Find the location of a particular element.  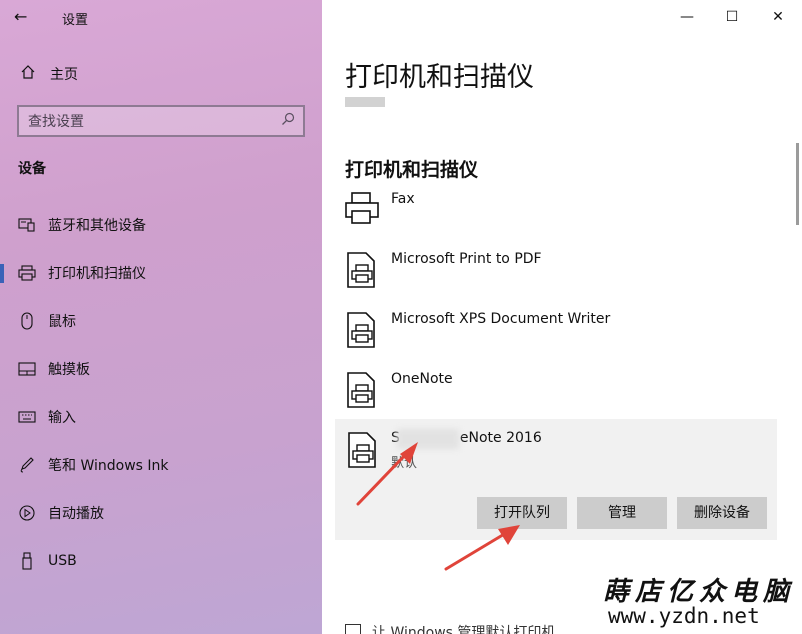

mouse-icon is located at coordinates (27, 321).